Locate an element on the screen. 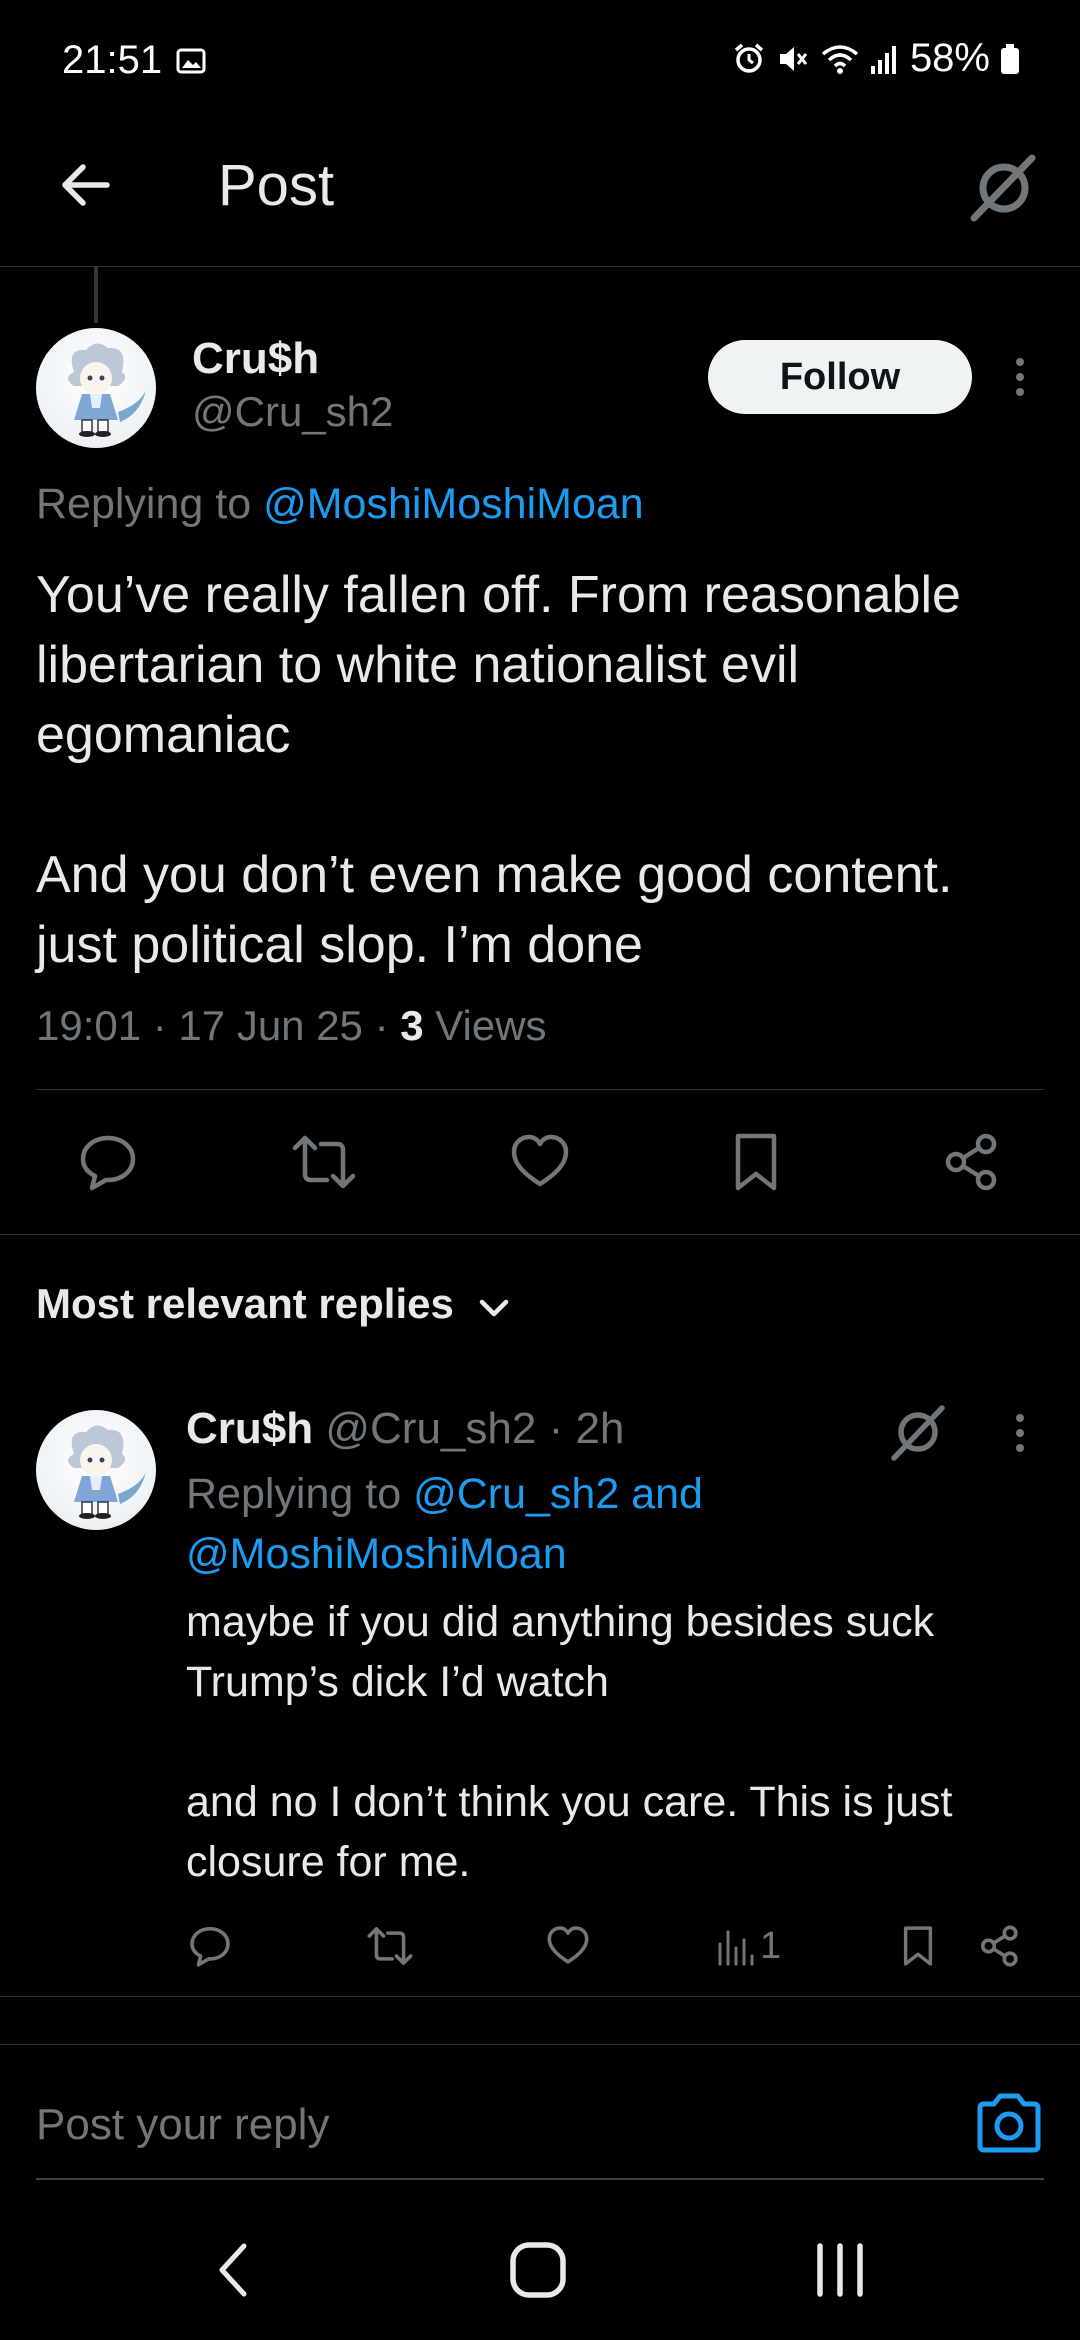 This screenshot has height=2340, width=1080. header-divider is located at coordinates (540, 266).